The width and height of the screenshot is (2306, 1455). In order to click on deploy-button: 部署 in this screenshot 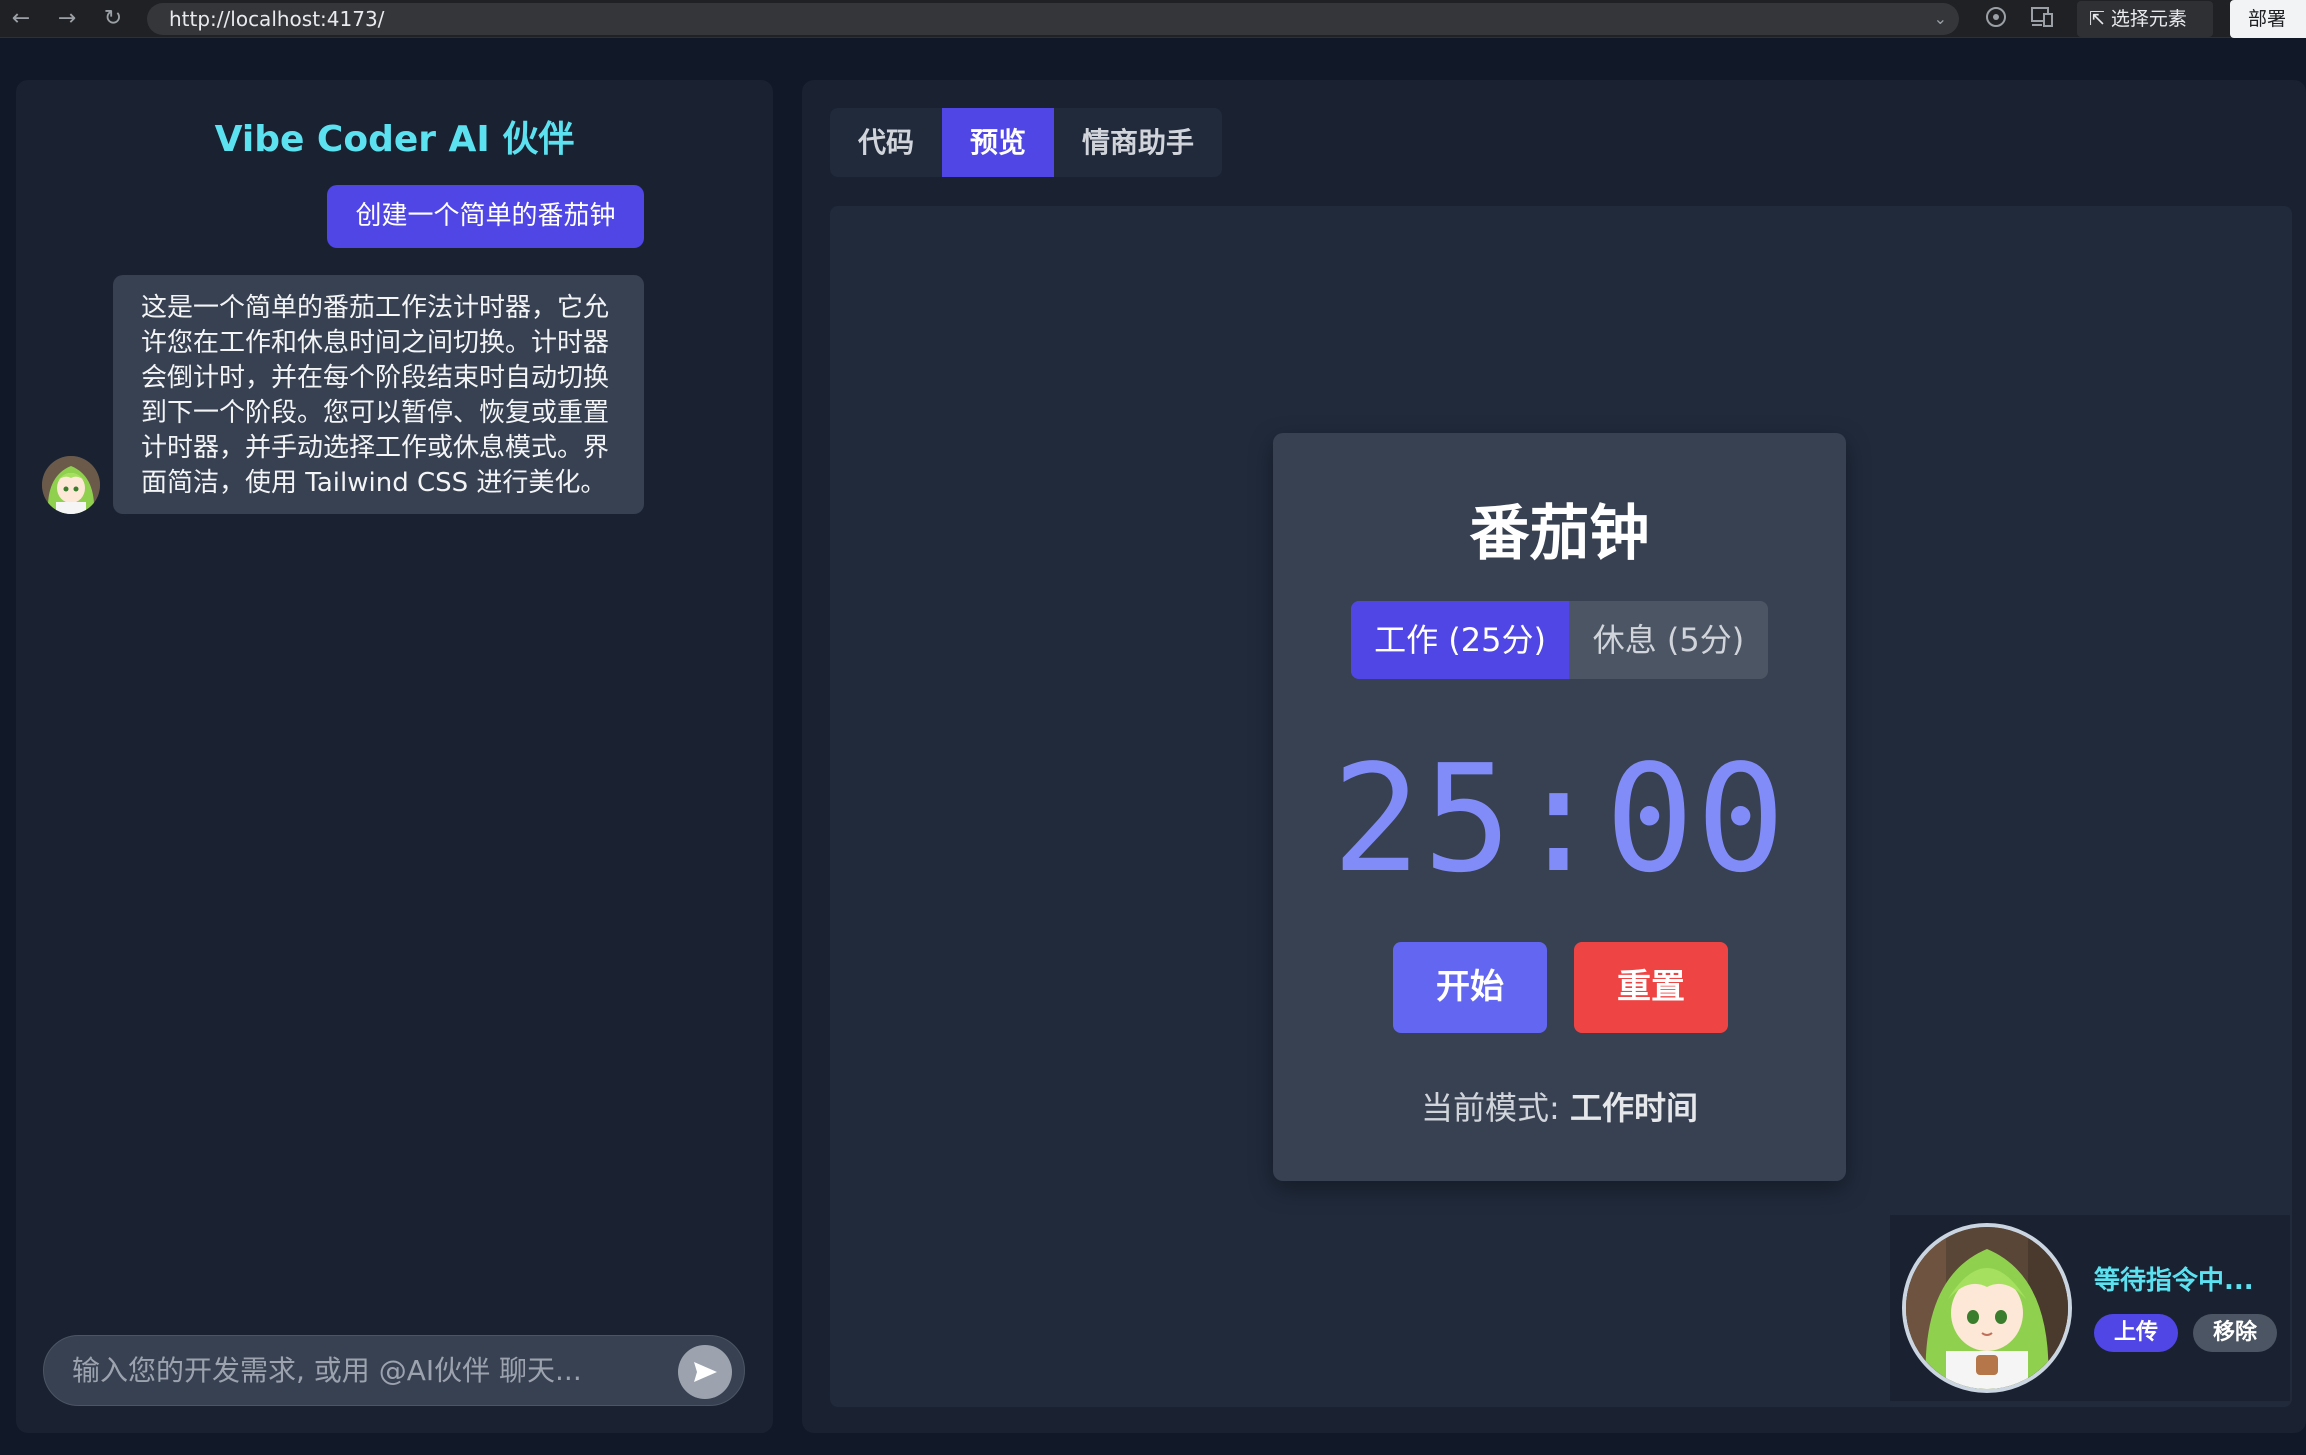, I will do `click(2268, 19)`.